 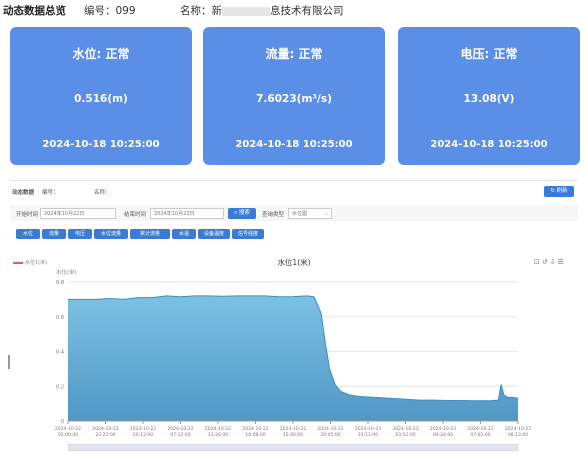 What do you see at coordinates (294, 54) in the screenshot?
I see `card-title: 流量: 正常` at bounding box center [294, 54].